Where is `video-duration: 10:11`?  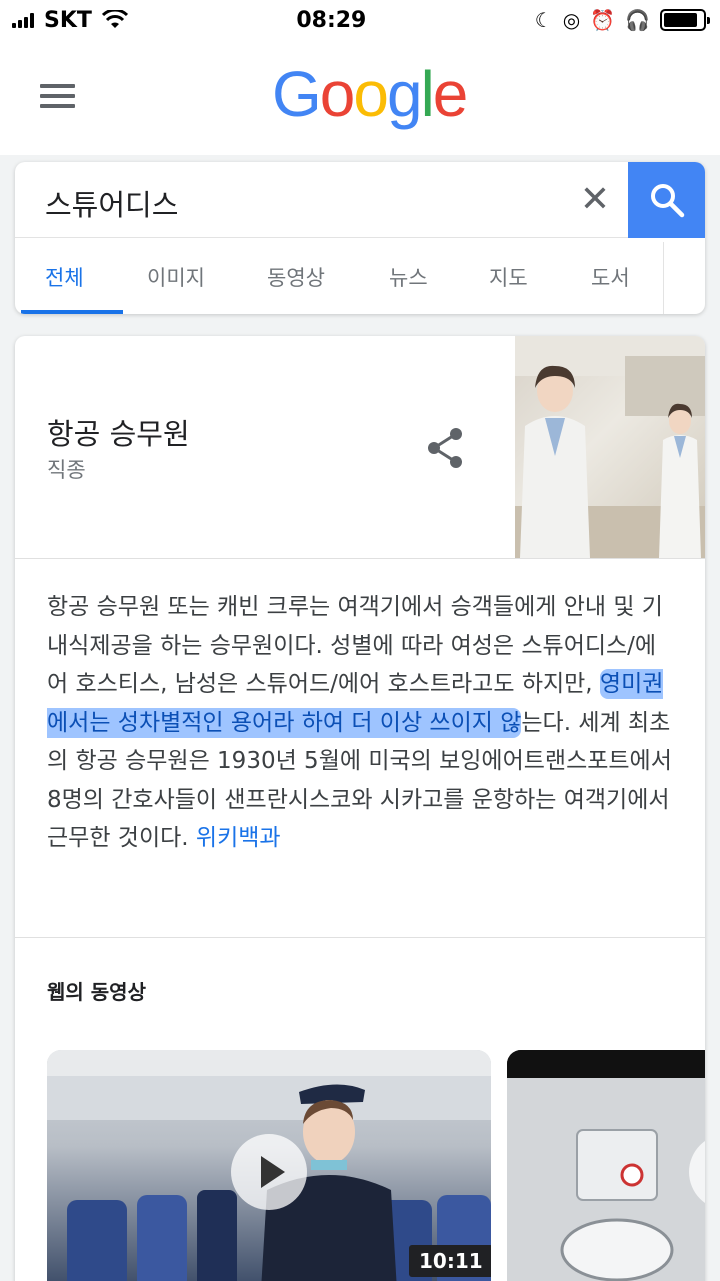
video-duration: 10:11 is located at coordinates (450, 1261).